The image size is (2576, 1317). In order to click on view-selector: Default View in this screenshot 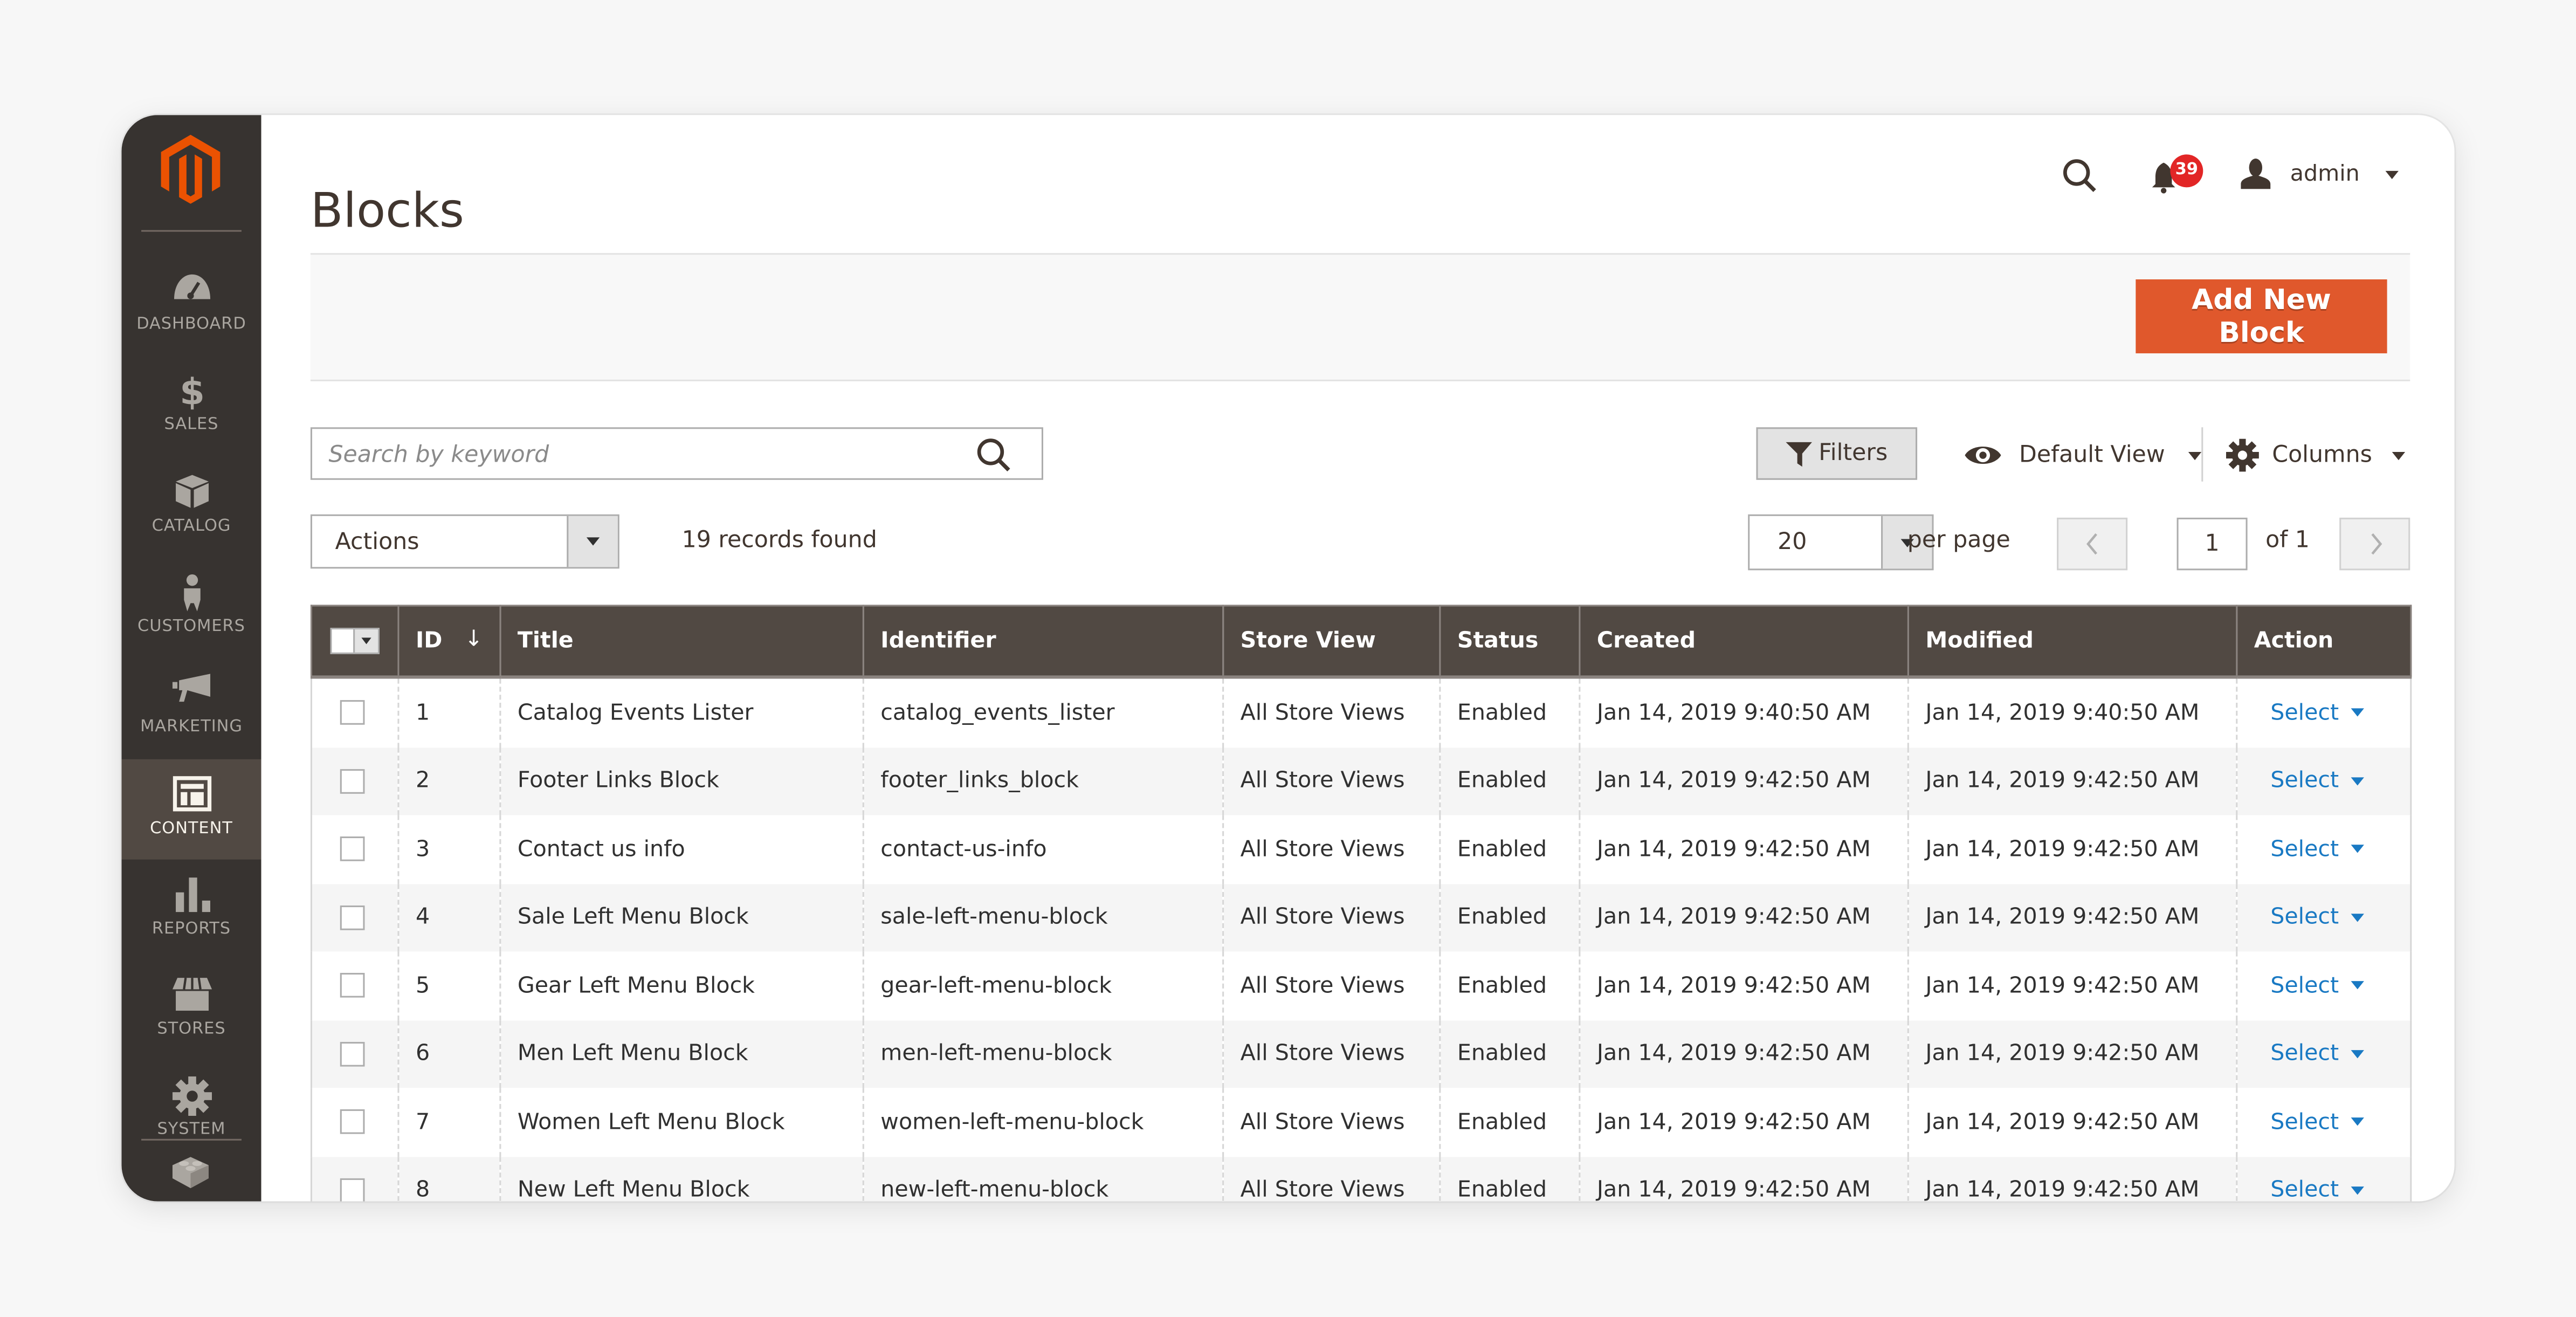, I will do `click(2082, 455)`.